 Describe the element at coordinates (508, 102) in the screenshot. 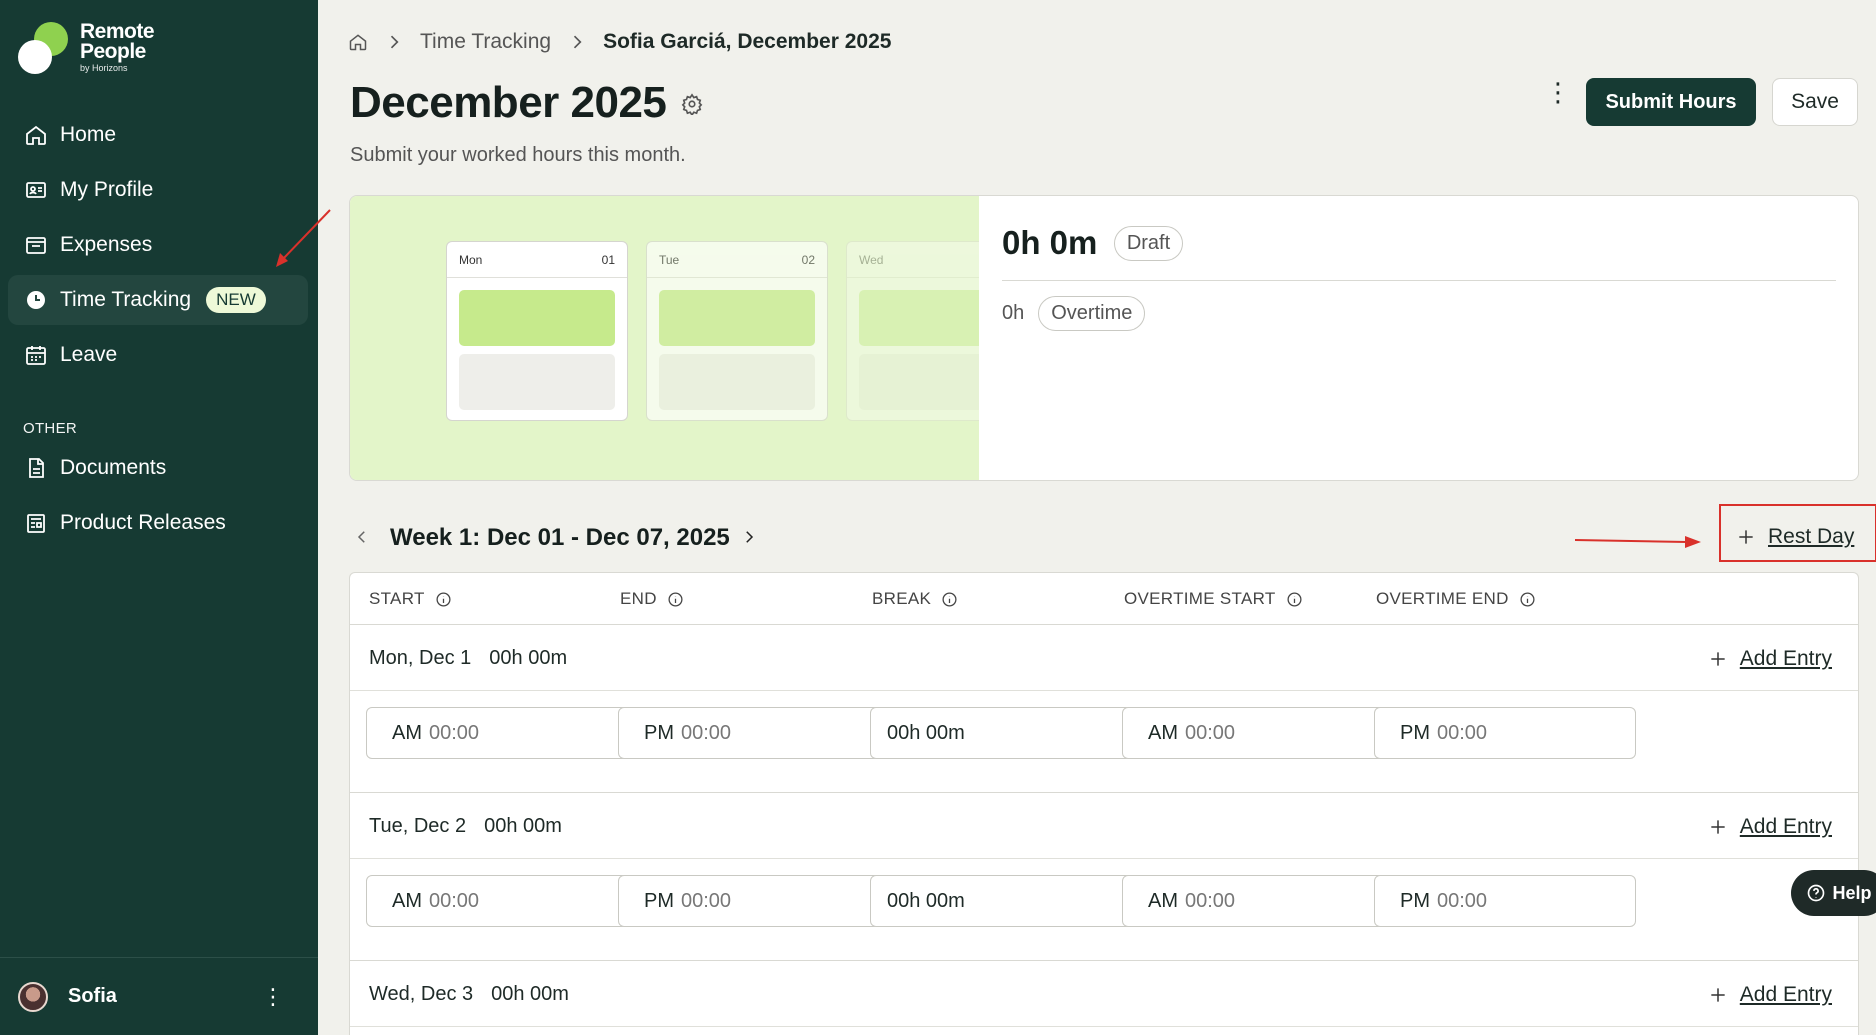

I see `page-title: December 2025` at that location.